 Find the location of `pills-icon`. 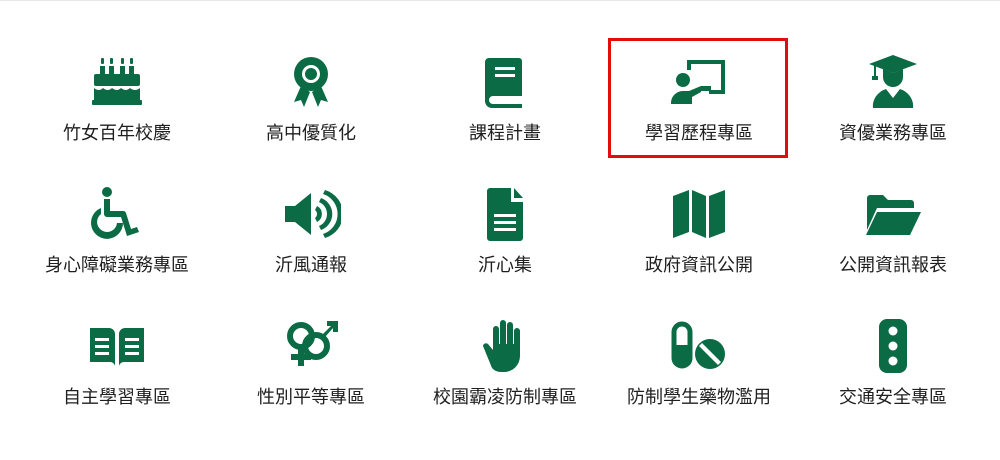

pills-icon is located at coordinates (699, 346).